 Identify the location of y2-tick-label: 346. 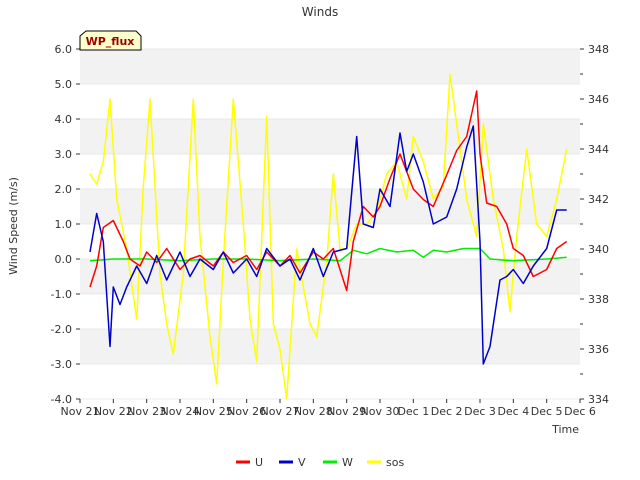
(598, 99).